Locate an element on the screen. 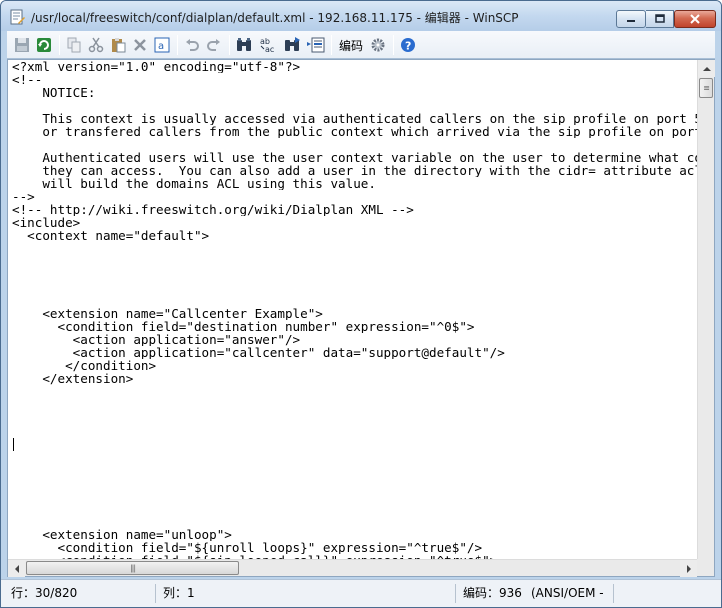 The width and height of the screenshot is (722, 608). svg-text: a is located at coordinates (161, 46).